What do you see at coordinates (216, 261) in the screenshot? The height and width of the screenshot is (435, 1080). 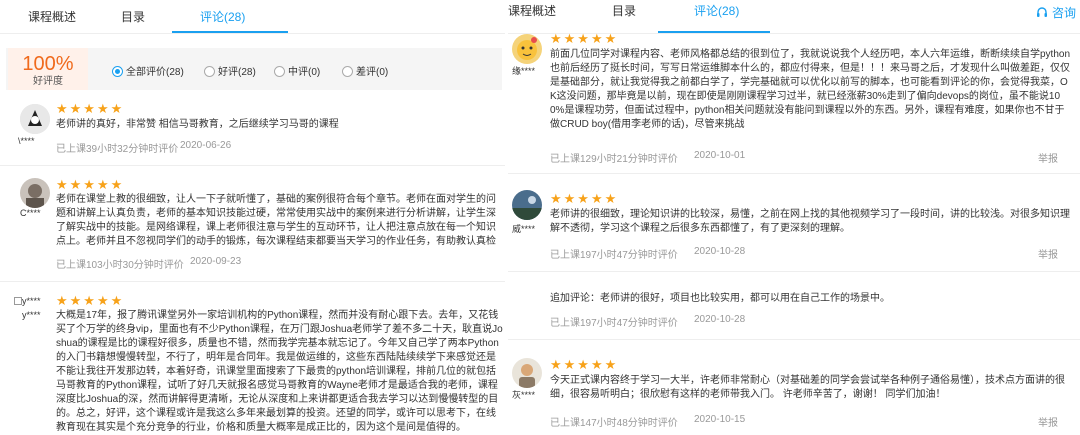 I see `review-date: 2020-09-23` at bounding box center [216, 261].